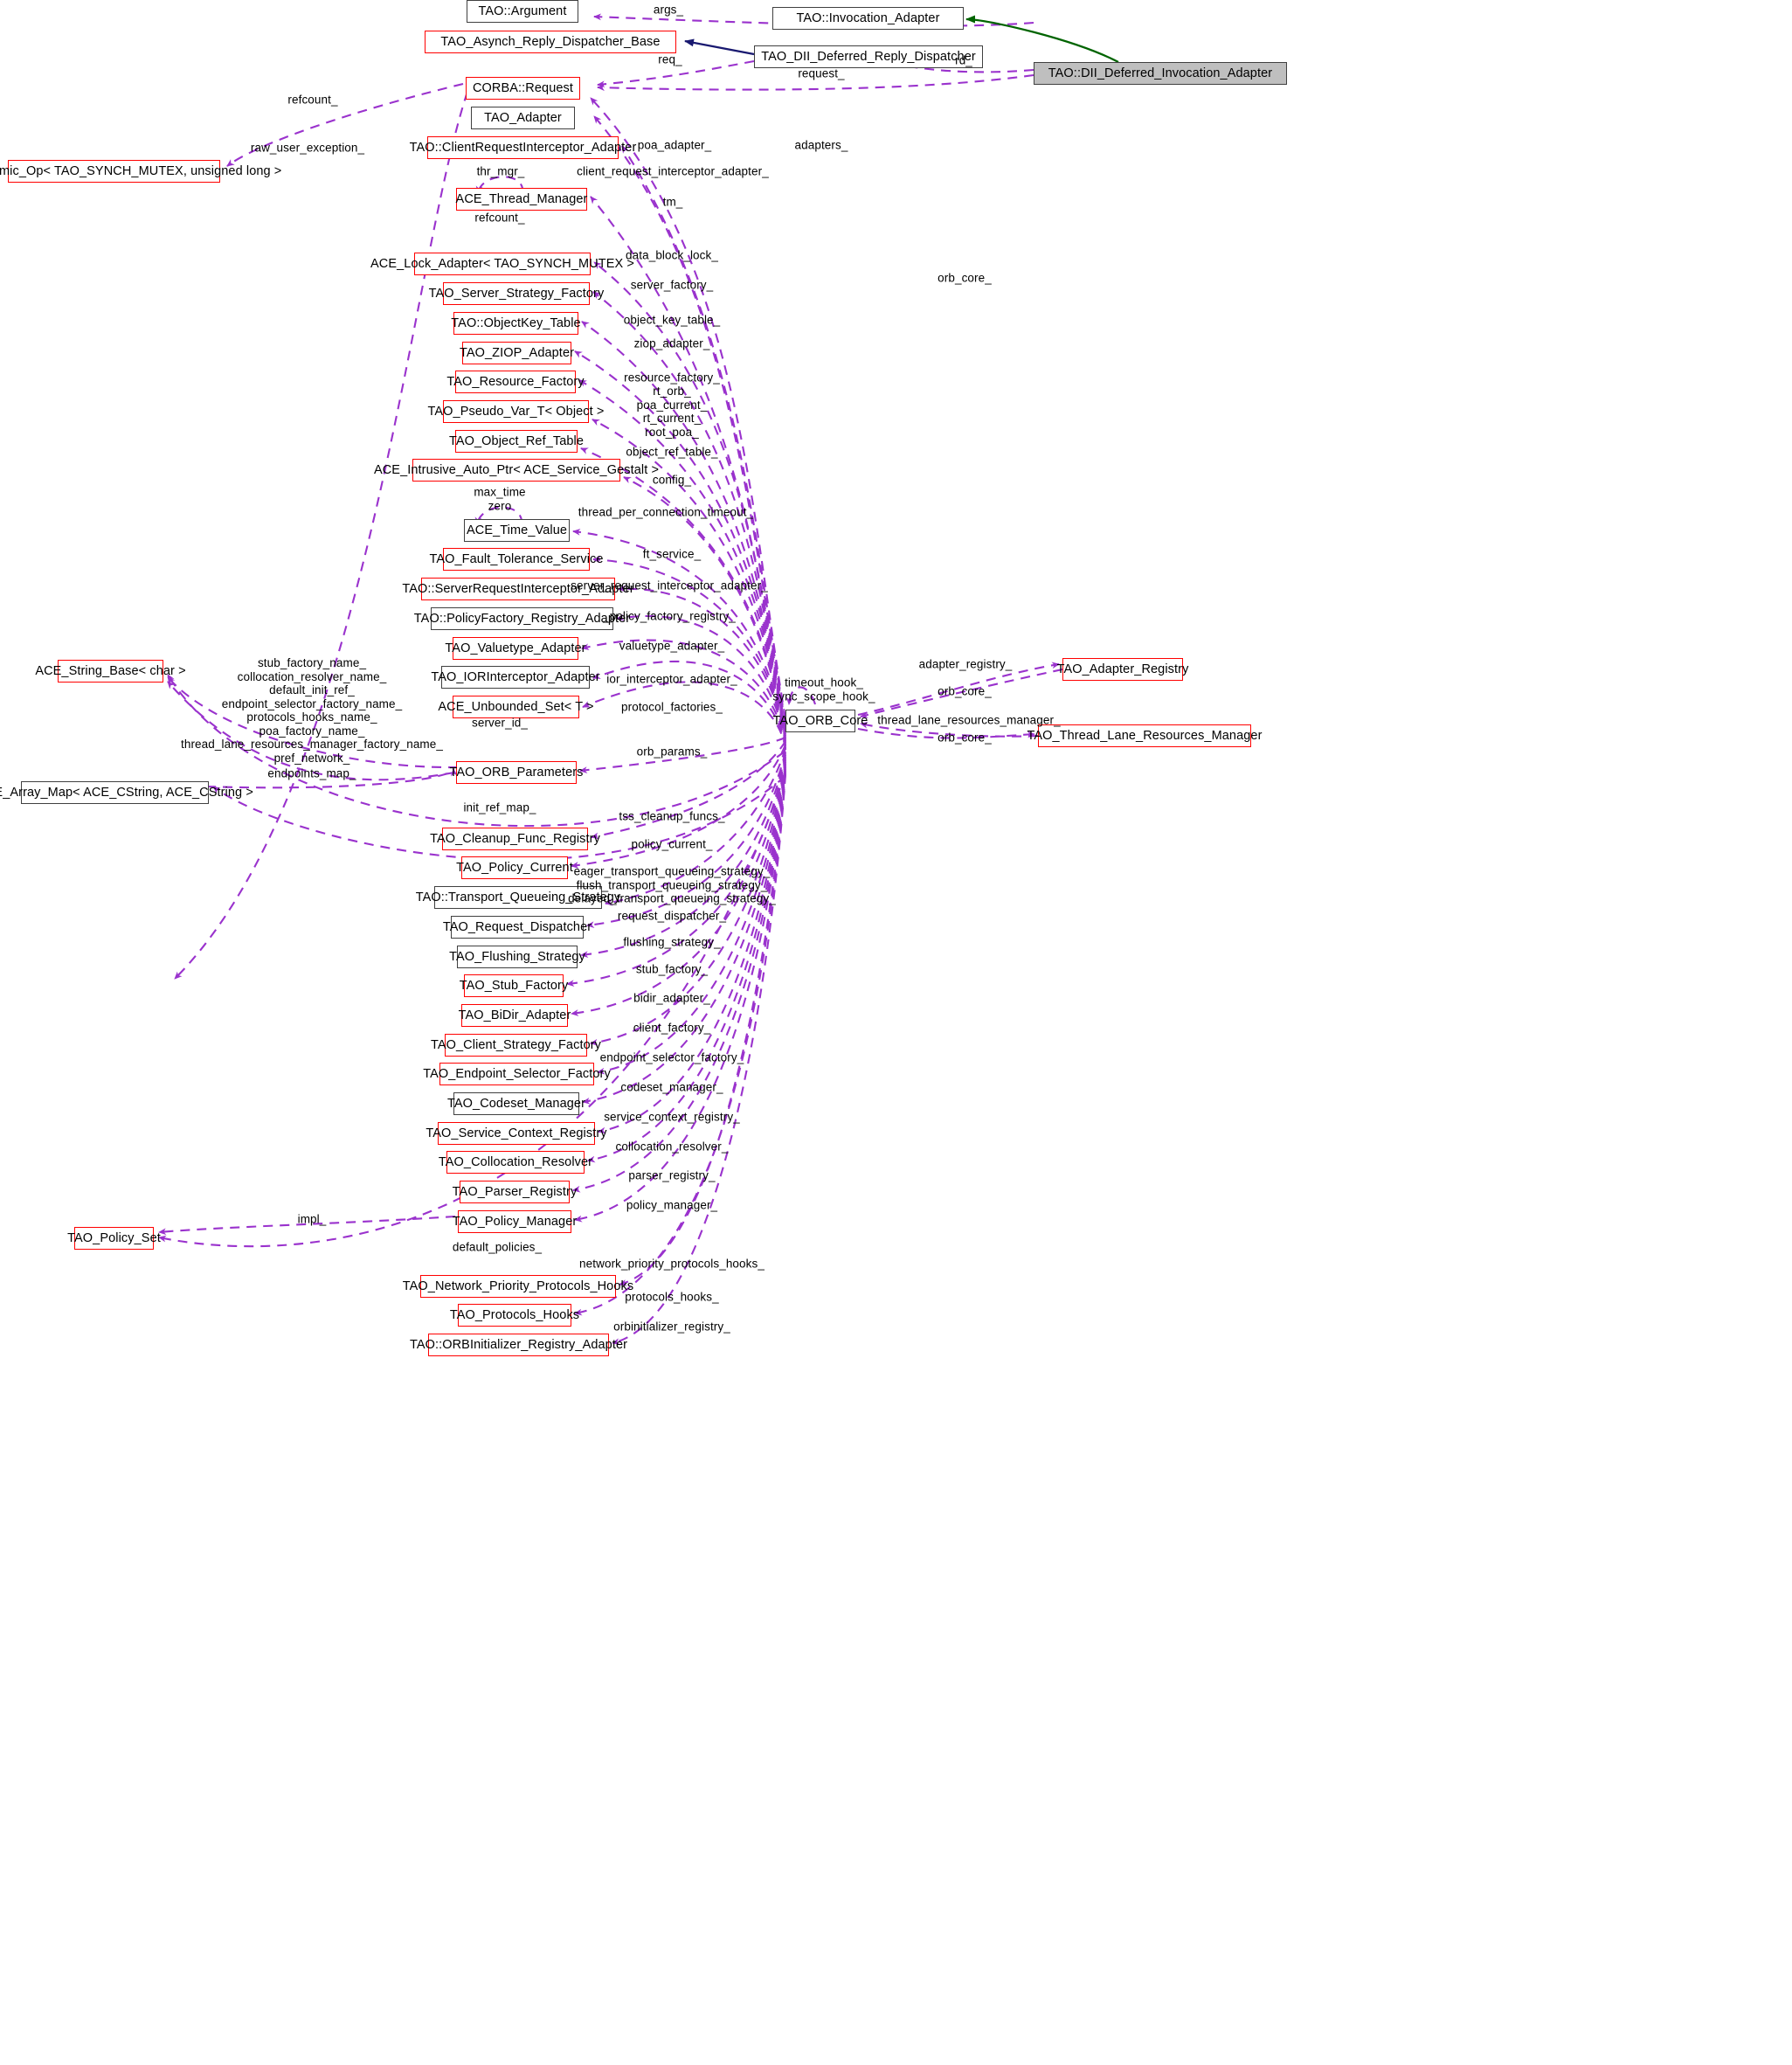  What do you see at coordinates (1144, 735) in the screenshot?
I see `class-node-thread_lane_res_mgr: TAO_Thread_Lane_Resources_Manager` at bounding box center [1144, 735].